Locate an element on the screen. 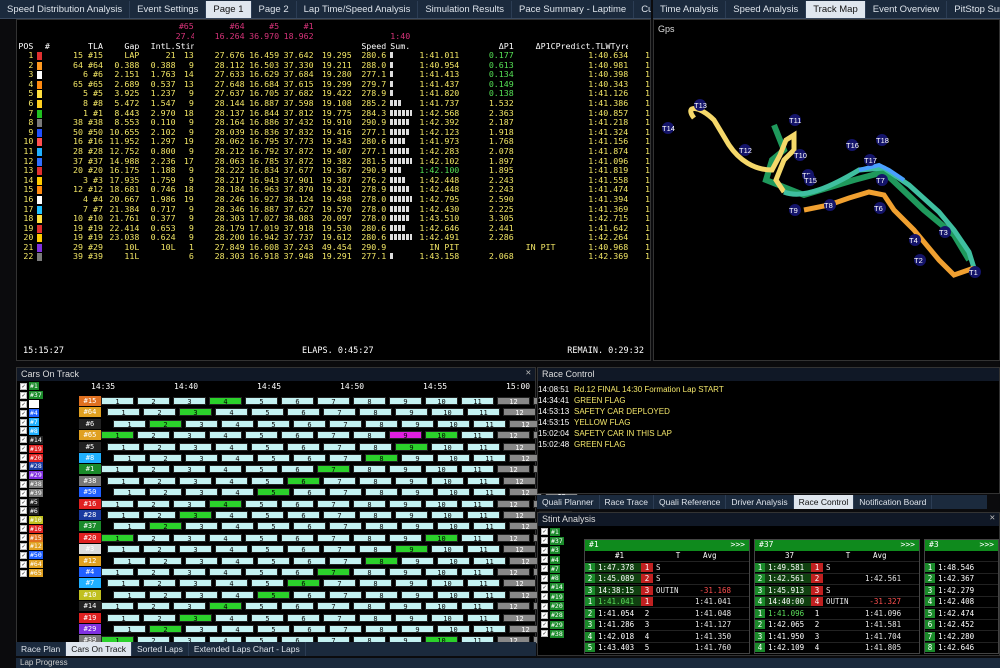 This screenshot has width=1000, height=668. car-filter-item: ✓ #7 is located at coordinates (40, 422).